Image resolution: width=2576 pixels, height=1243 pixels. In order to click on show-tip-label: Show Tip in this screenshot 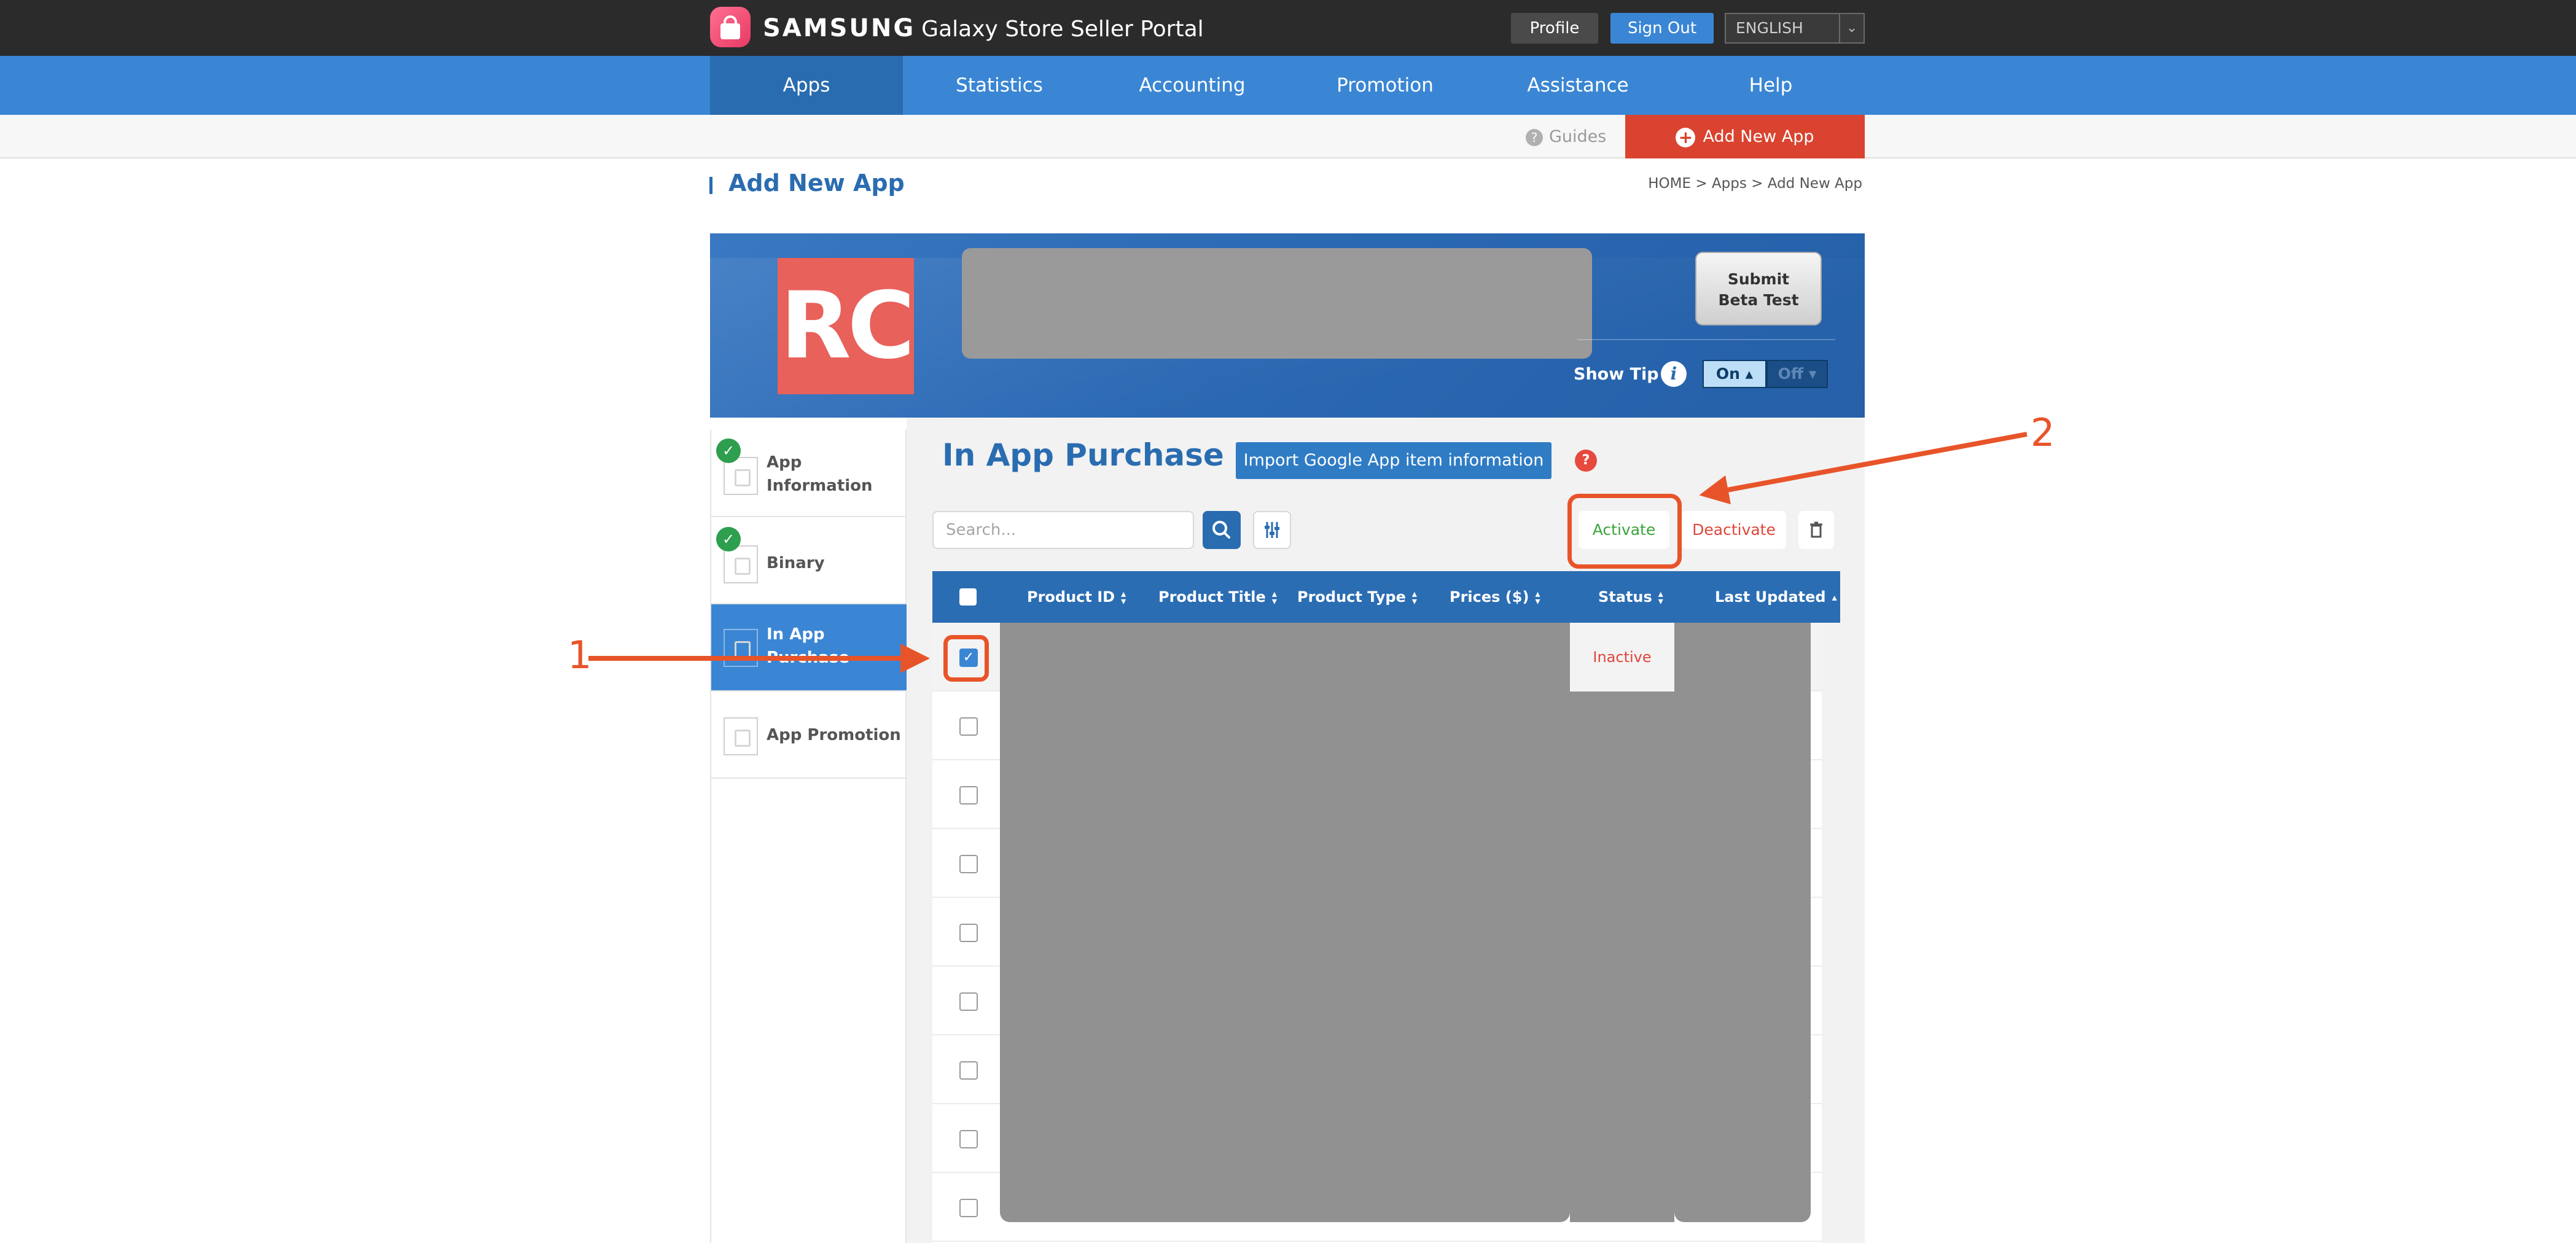, I will do `click(1616, 374)`.